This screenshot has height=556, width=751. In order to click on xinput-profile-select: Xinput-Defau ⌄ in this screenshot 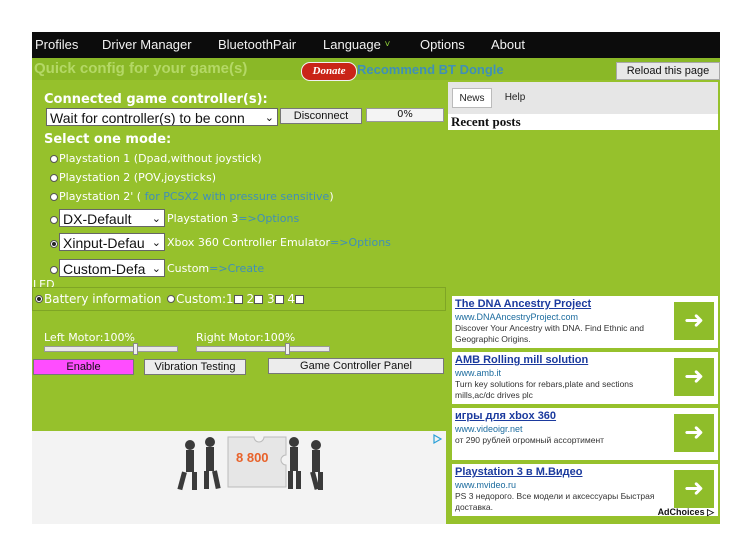, I will do `click(112, 242)`.